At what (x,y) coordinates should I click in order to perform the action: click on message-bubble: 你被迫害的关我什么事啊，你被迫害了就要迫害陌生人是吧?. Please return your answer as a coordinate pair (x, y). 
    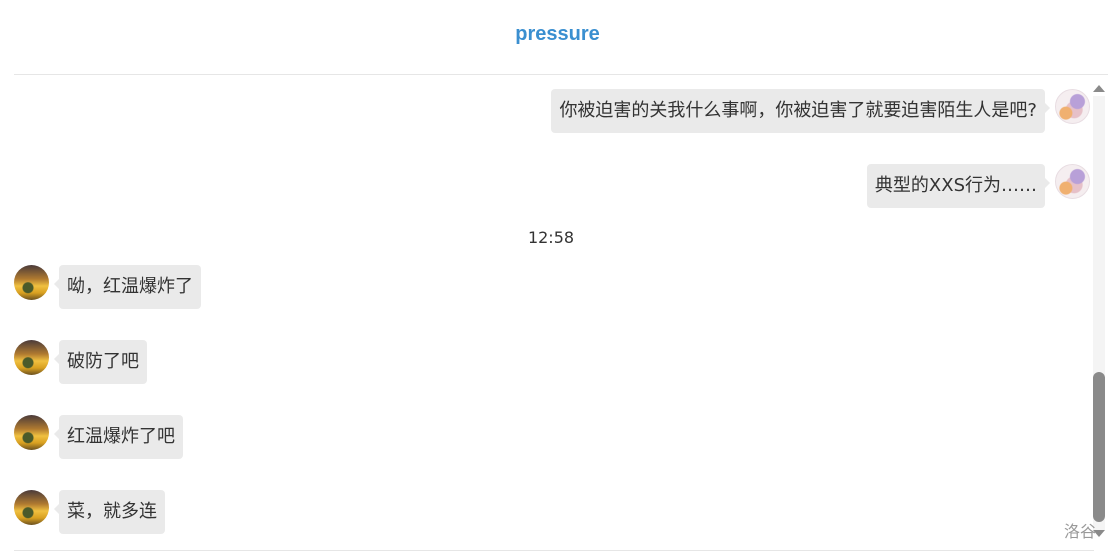
    Looking at the image, I should click on (800, 111).